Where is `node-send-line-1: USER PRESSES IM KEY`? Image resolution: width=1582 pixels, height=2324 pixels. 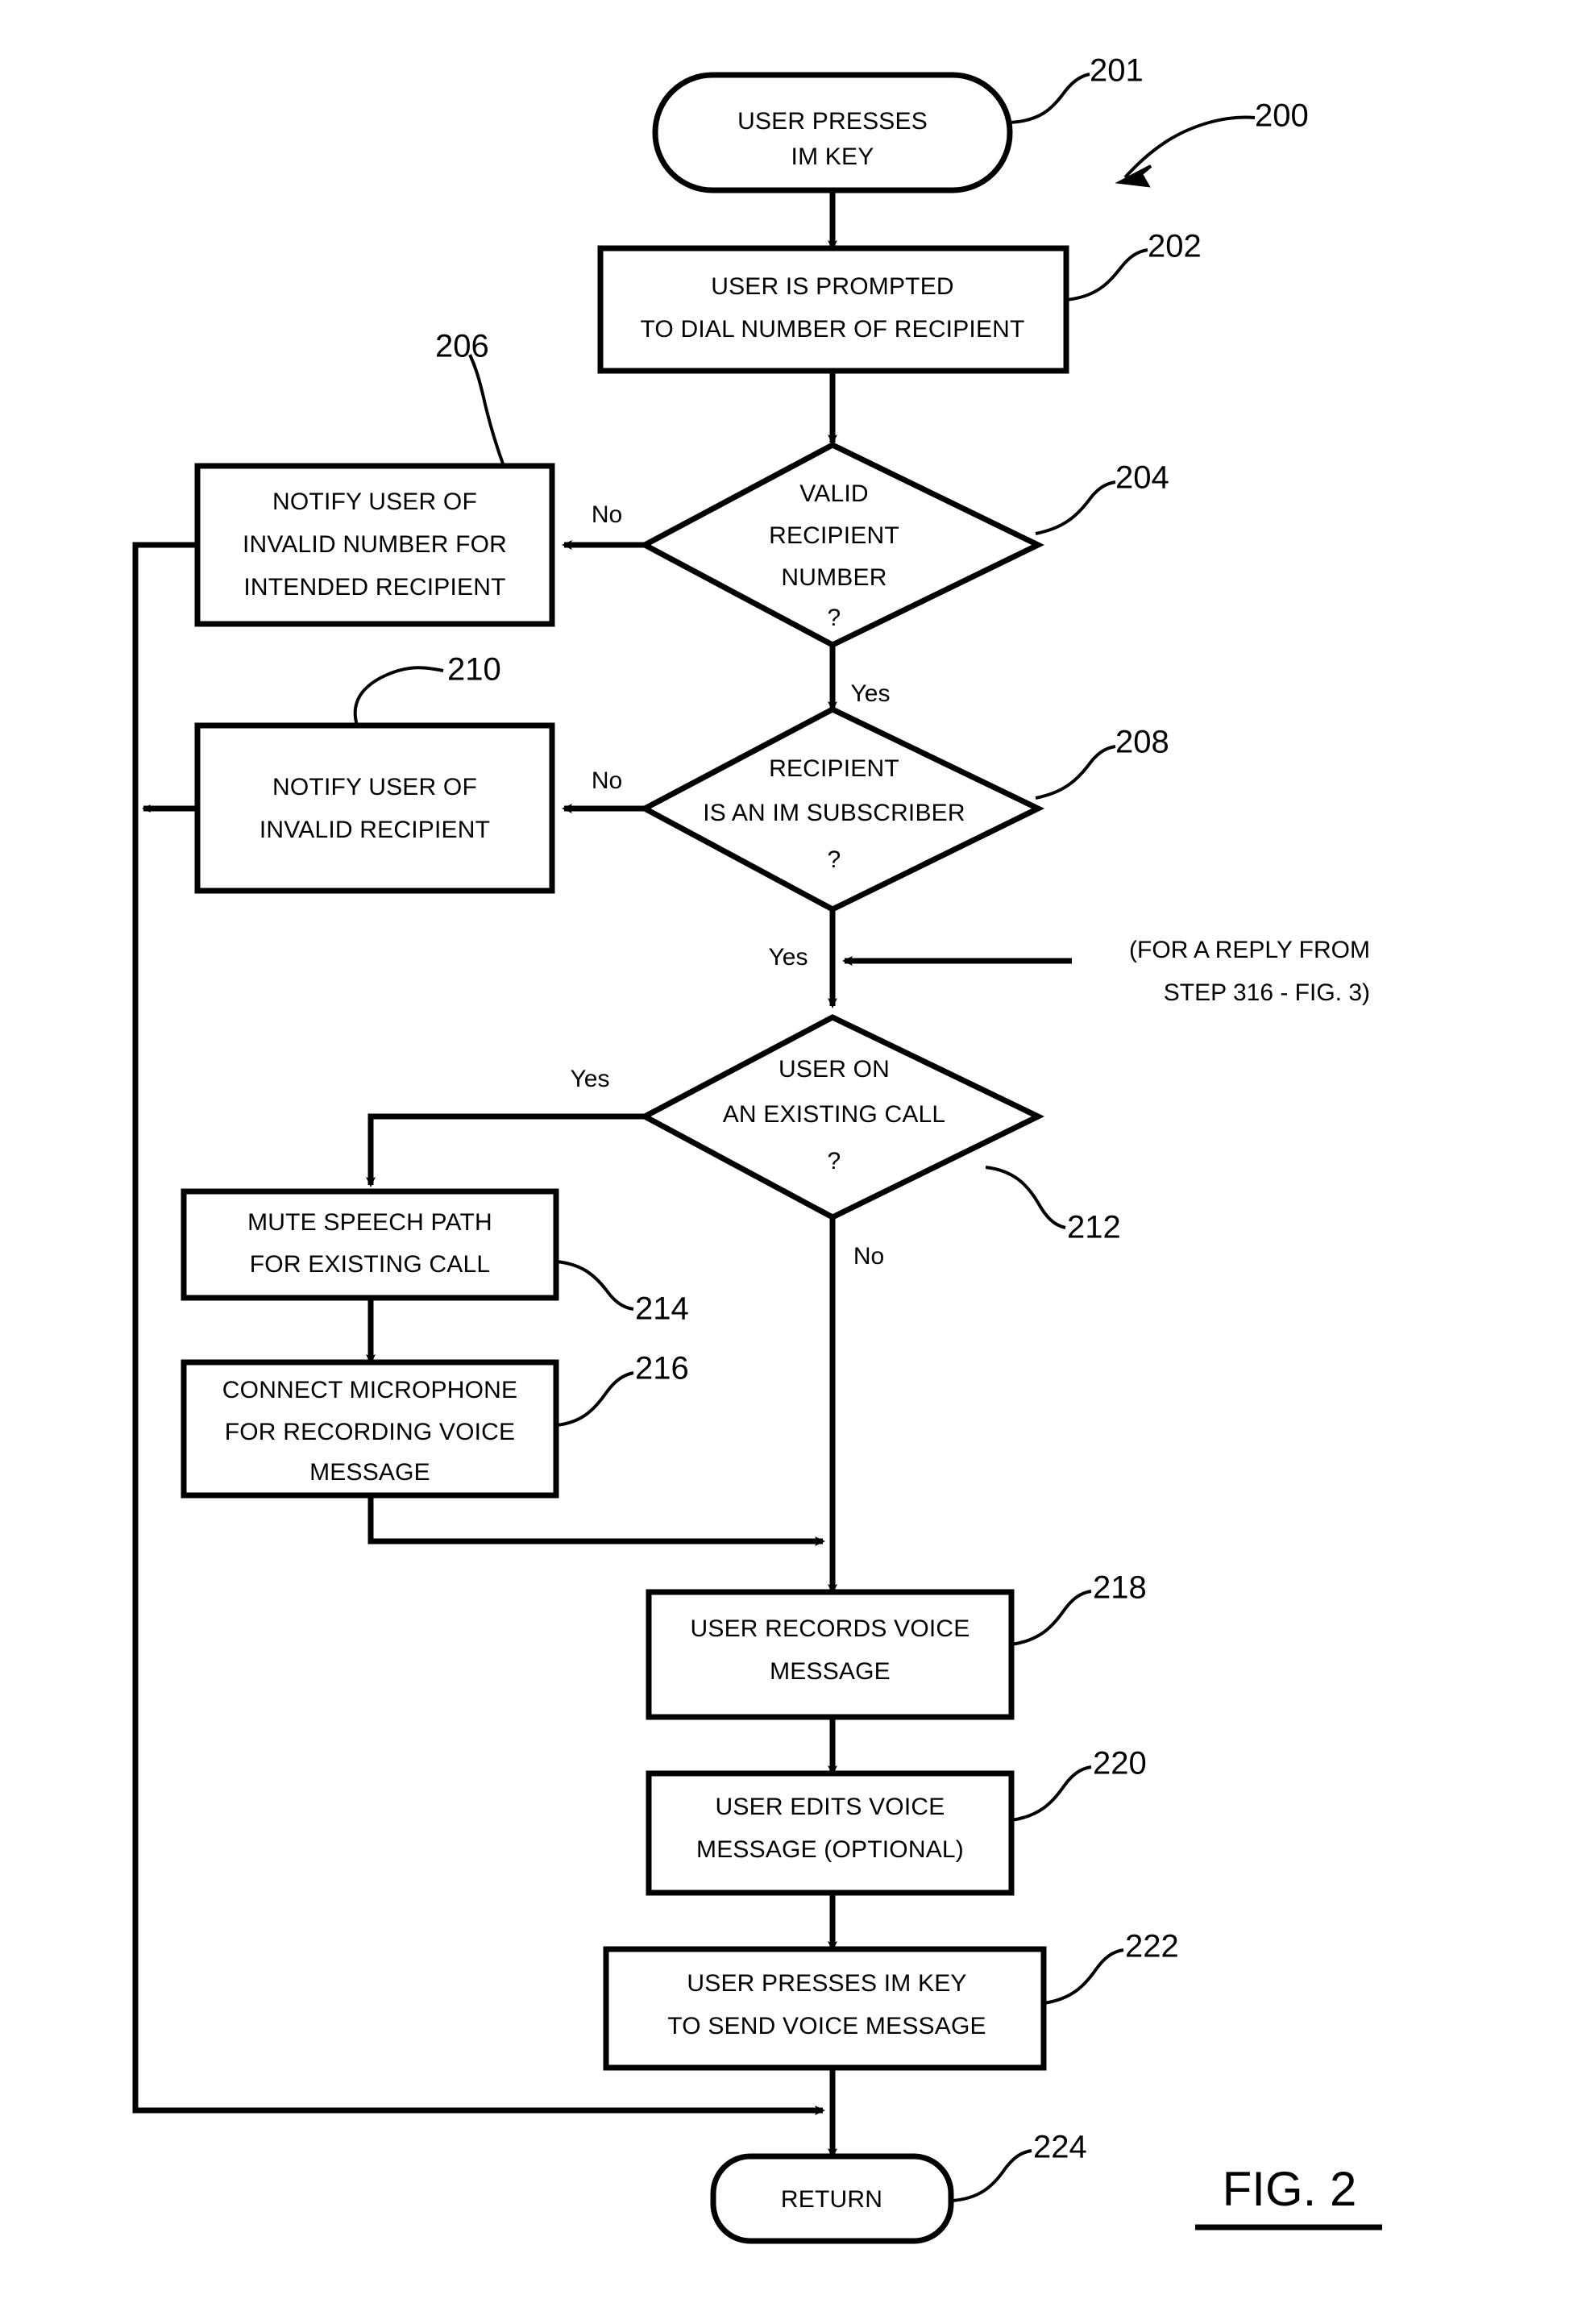 node-send-line-1: USER PRESSES IM KEY is located at coordinates (826, 1983).